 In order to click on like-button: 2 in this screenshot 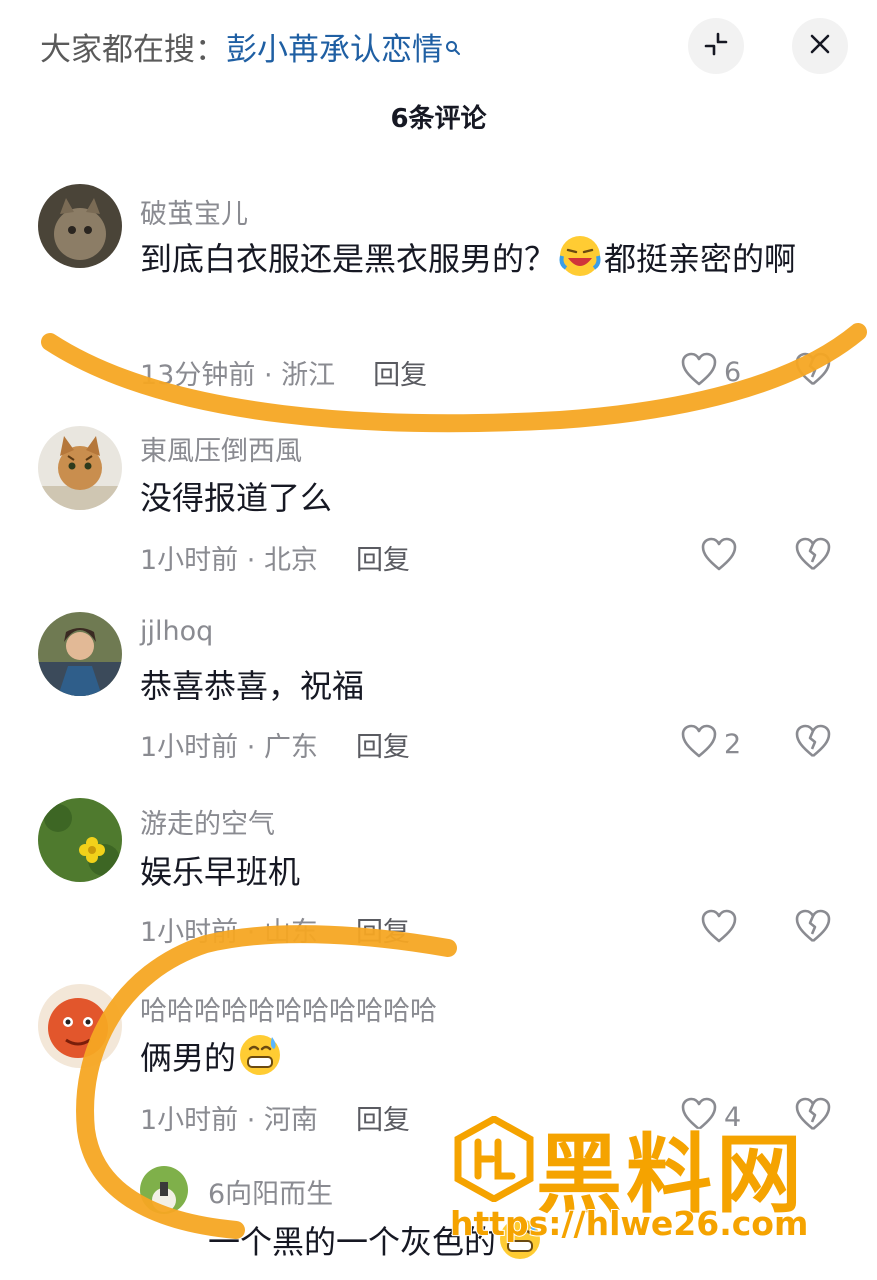, I will do `click(710, 744)`.